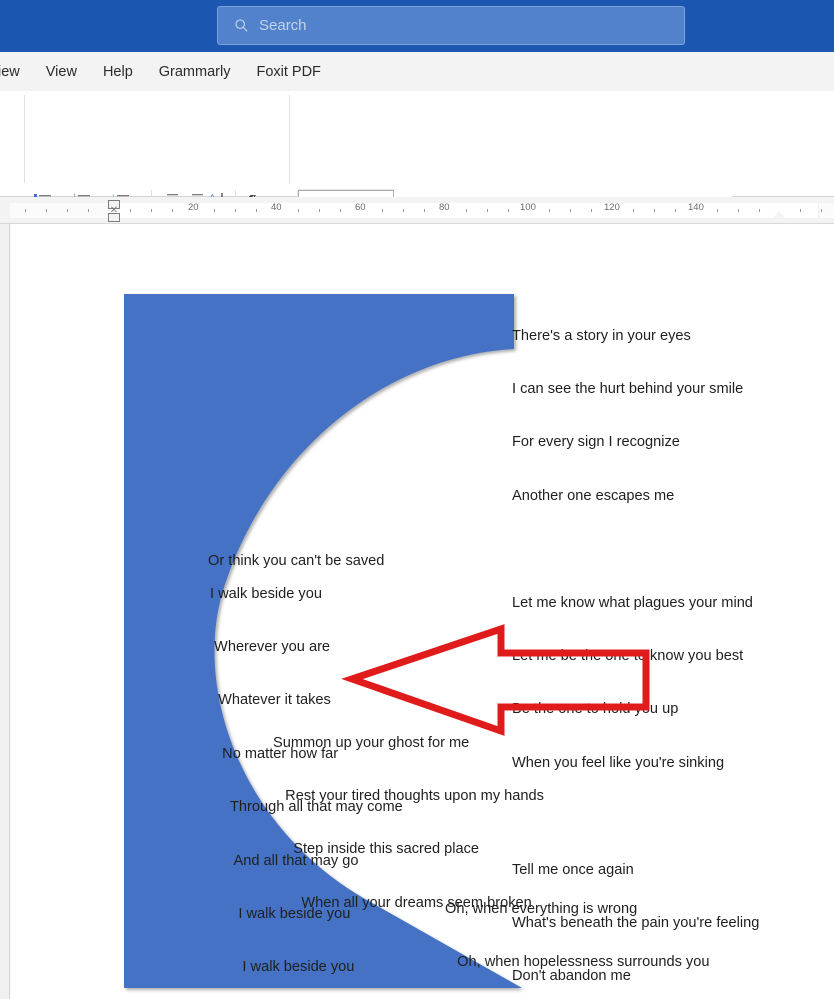 The image size is (834, 999). I want to click on title-bar: Search, so click(417, 26).